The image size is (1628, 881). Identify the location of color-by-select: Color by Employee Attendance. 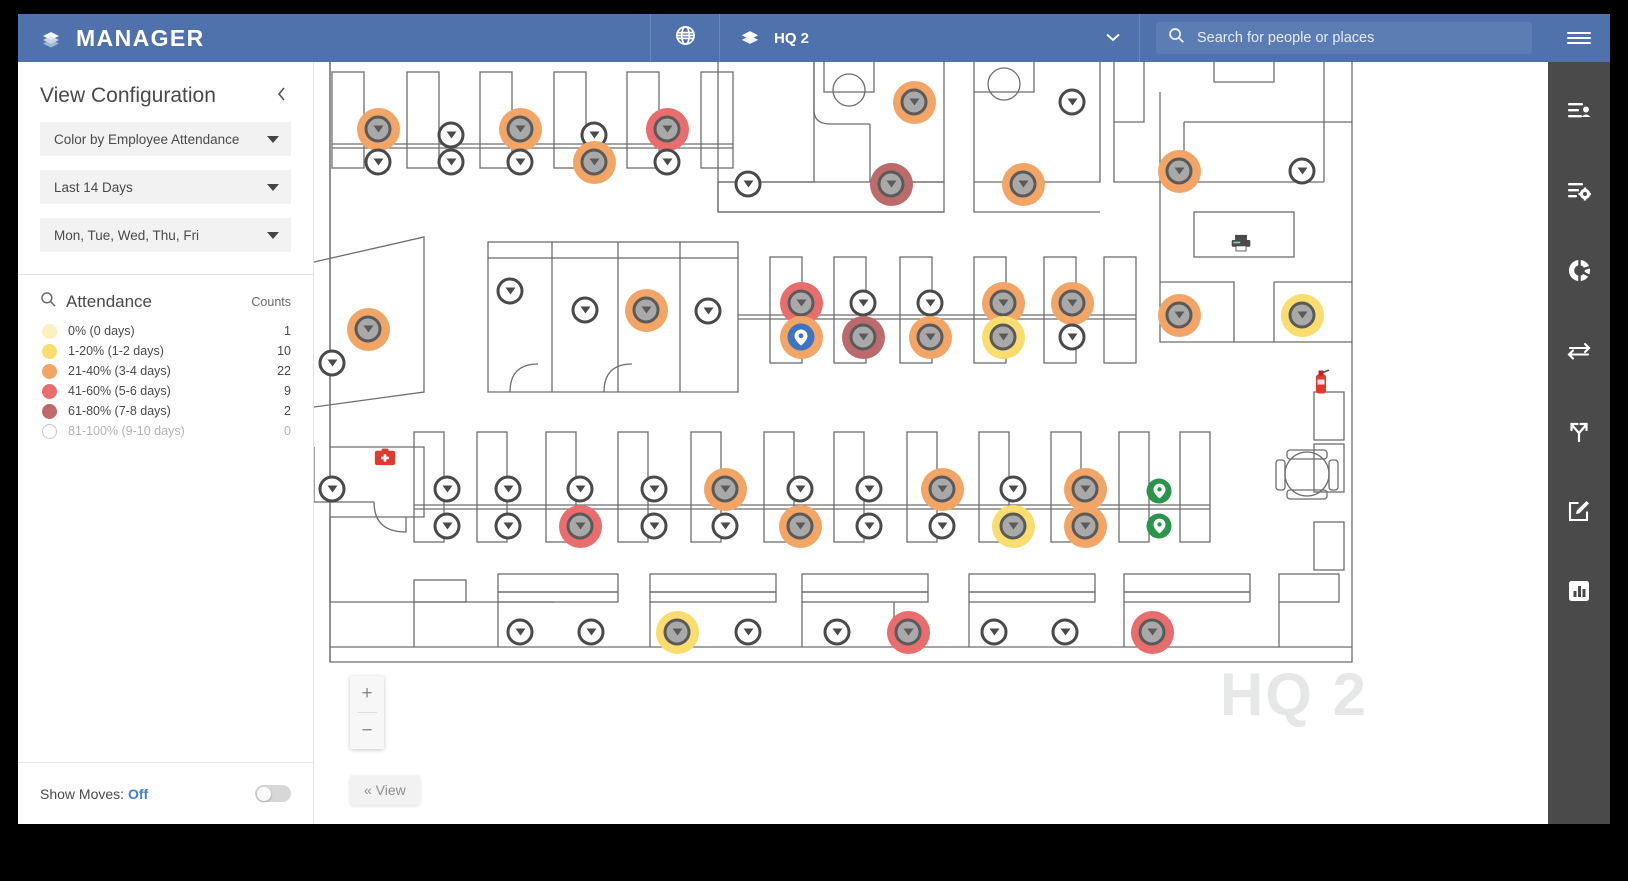
(165, 139).